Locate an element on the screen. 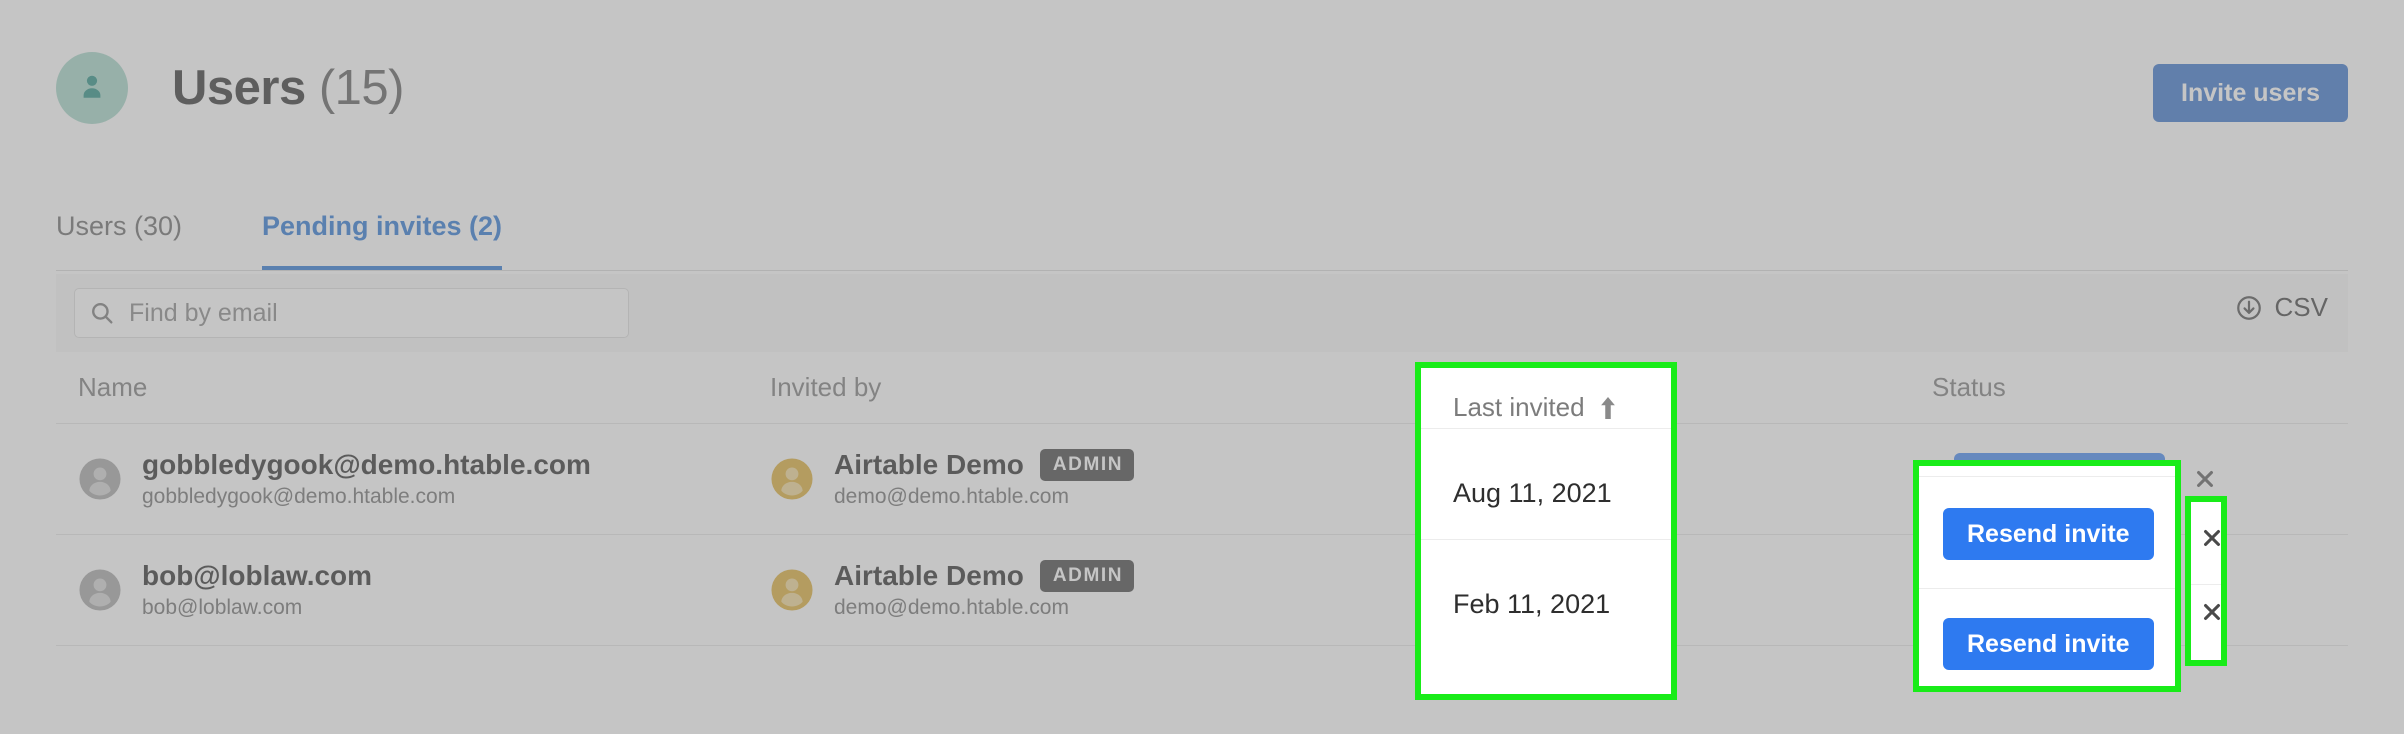 The image size is (2404, 734). column-header-last-invited: Last invited is located at coordinates (1535, 407).